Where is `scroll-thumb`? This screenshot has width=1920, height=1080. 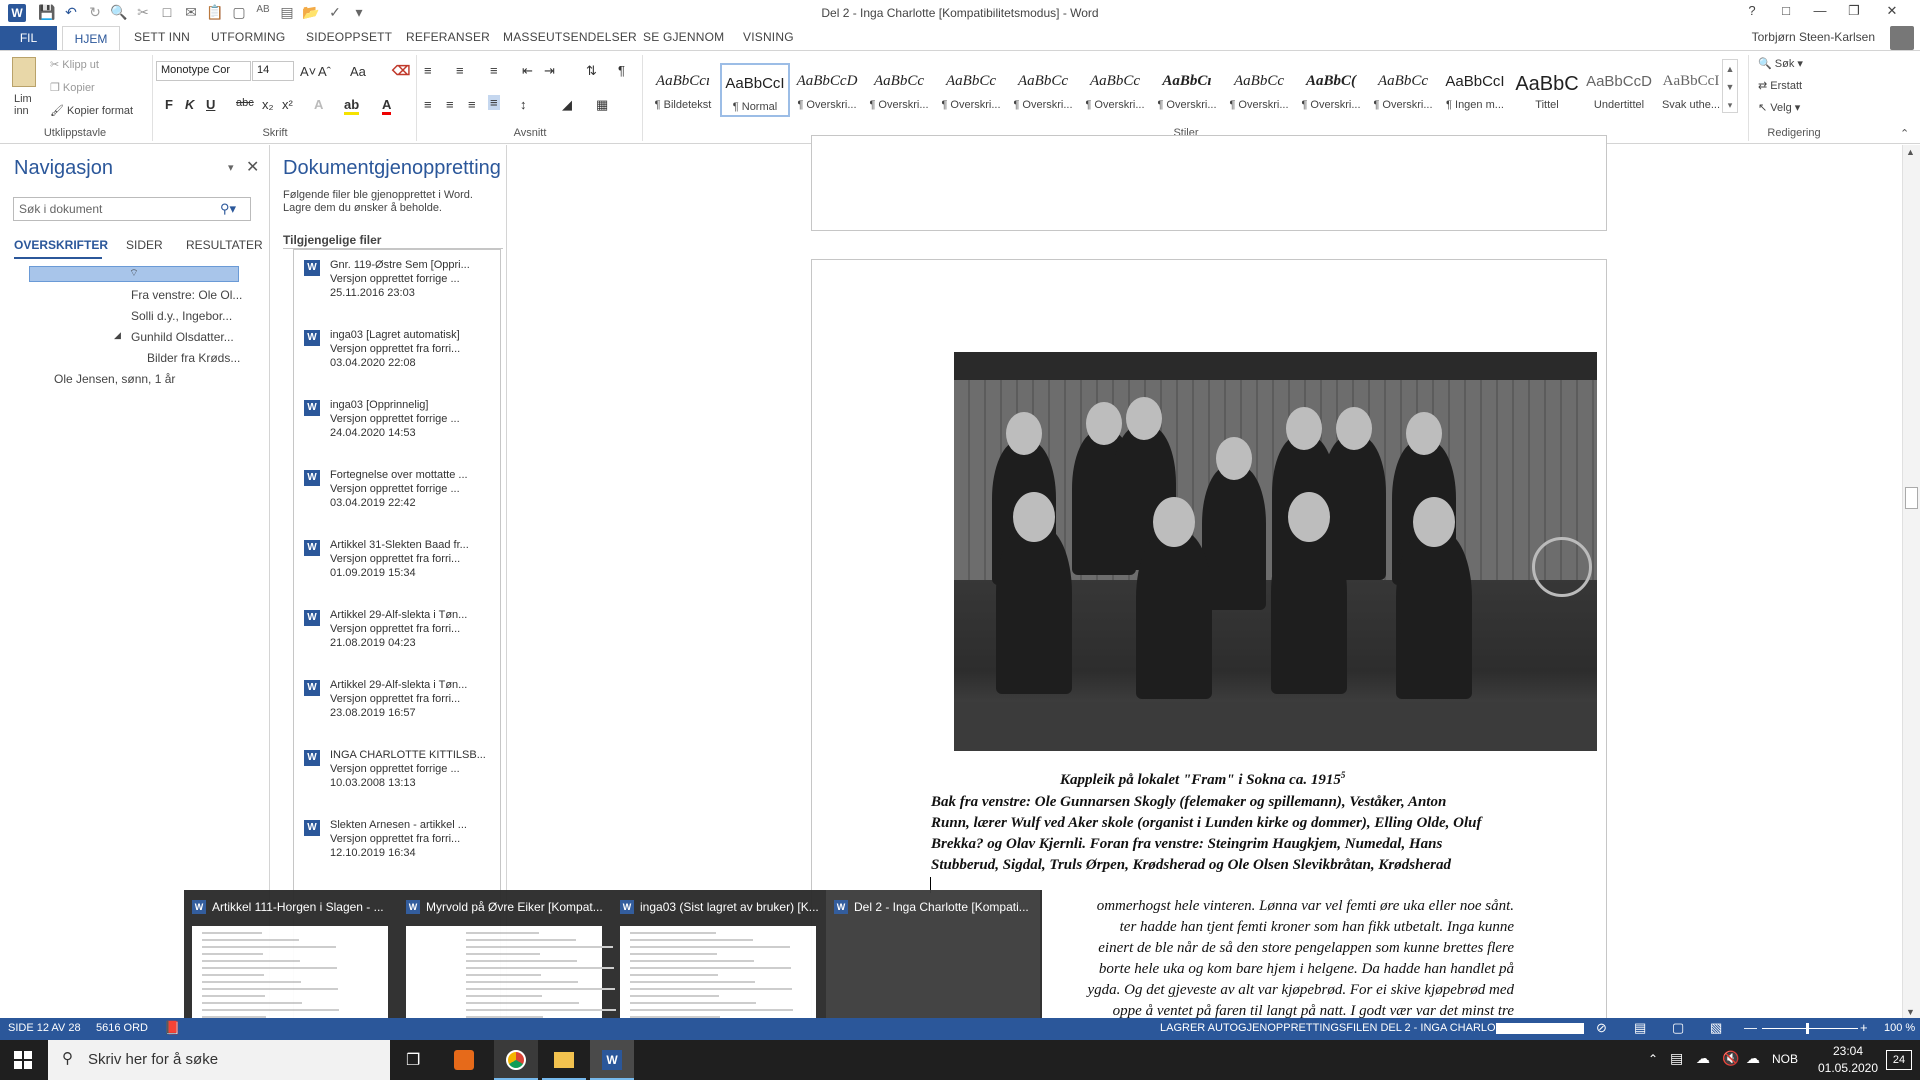
scroll-thumb is located at coordinates (1911, 498).